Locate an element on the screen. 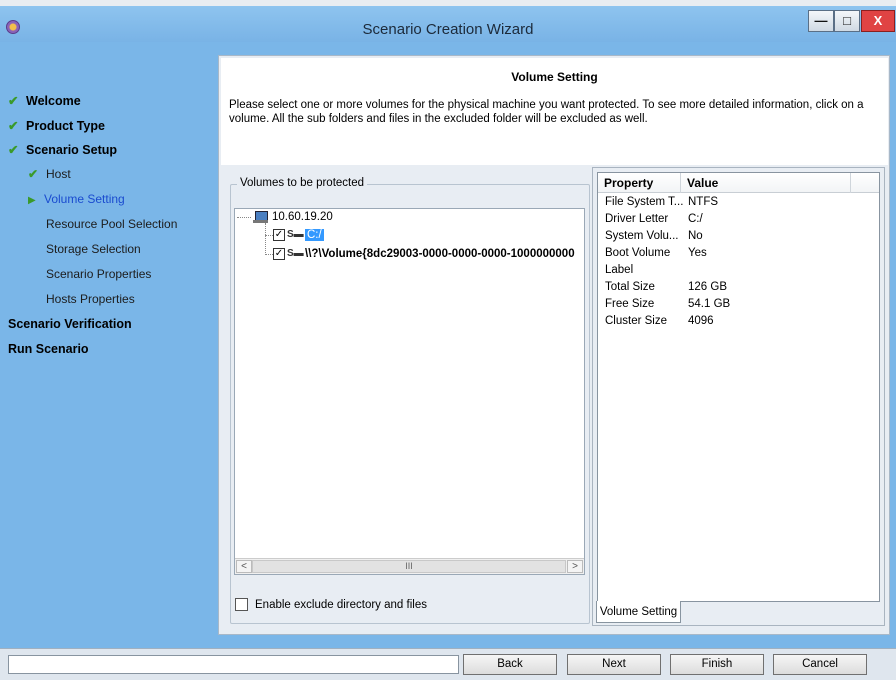 The width and height of the screenshot is (896, 680). step-resource-pool-selection: Resource Pool Selection is located at coordinates (112, 224).